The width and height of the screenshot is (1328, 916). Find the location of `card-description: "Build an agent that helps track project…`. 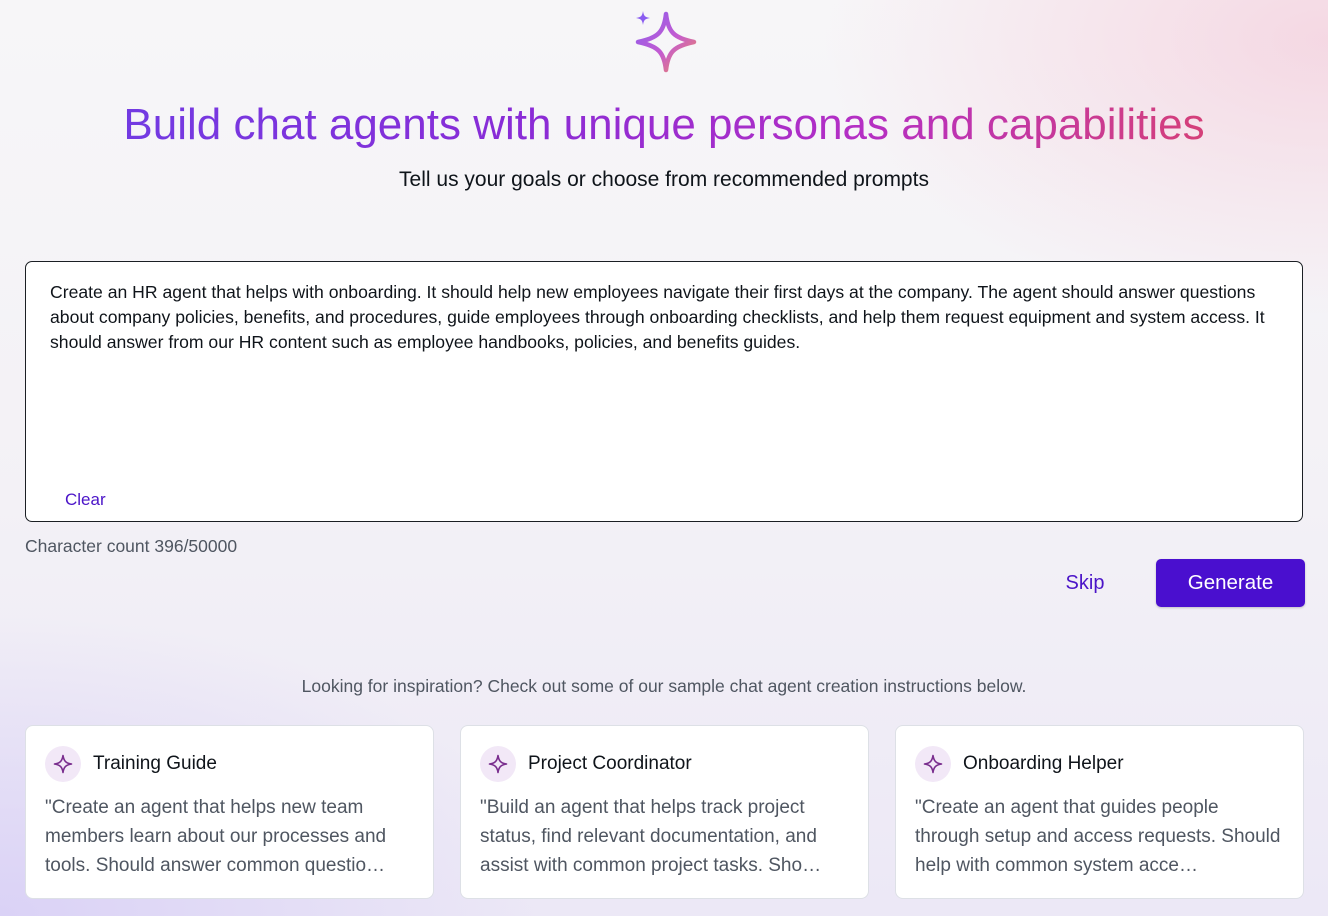

card-description: "Build an agent that helps track project… is located at coordinates (651, 836).